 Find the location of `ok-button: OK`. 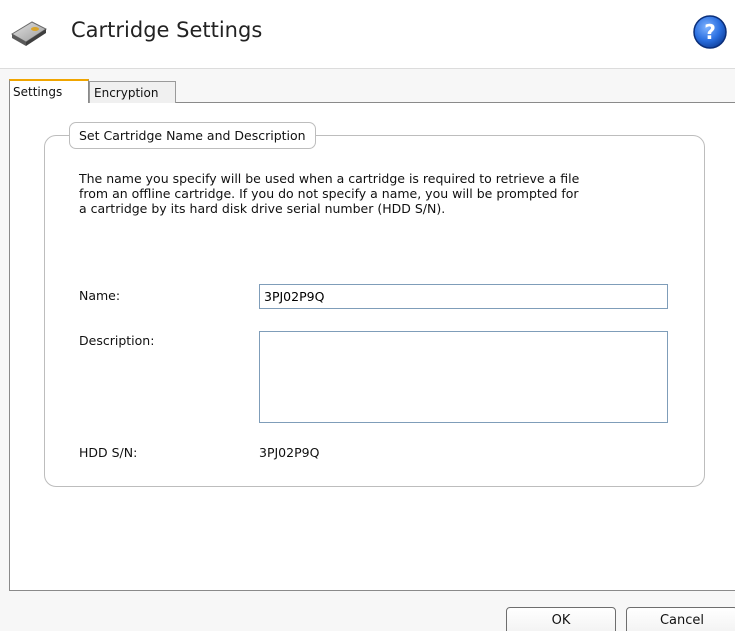

ok-button: OK is located at coordinates (561, 619).